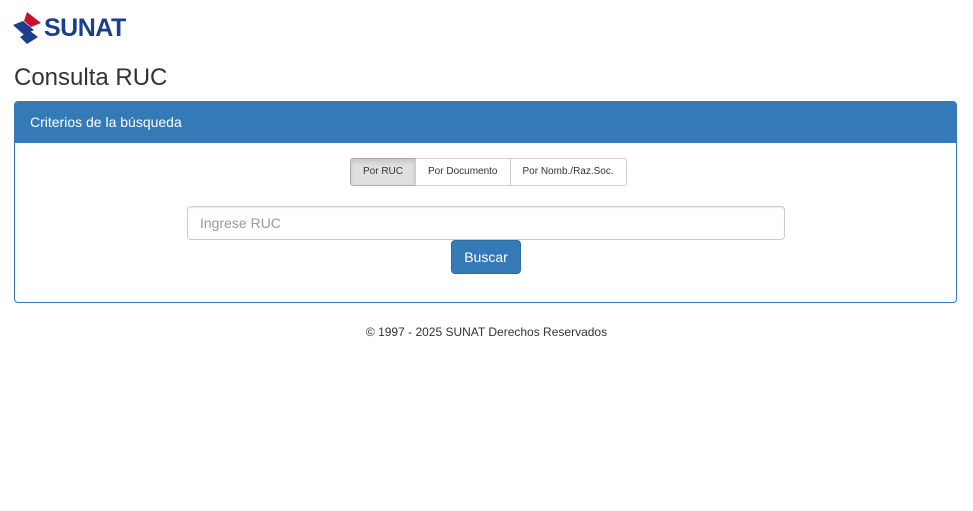 This screenshot has height=511, width=973. Describe the element at coordinates (486, 223) in the screenshot. I see `ruc-input` at that location.